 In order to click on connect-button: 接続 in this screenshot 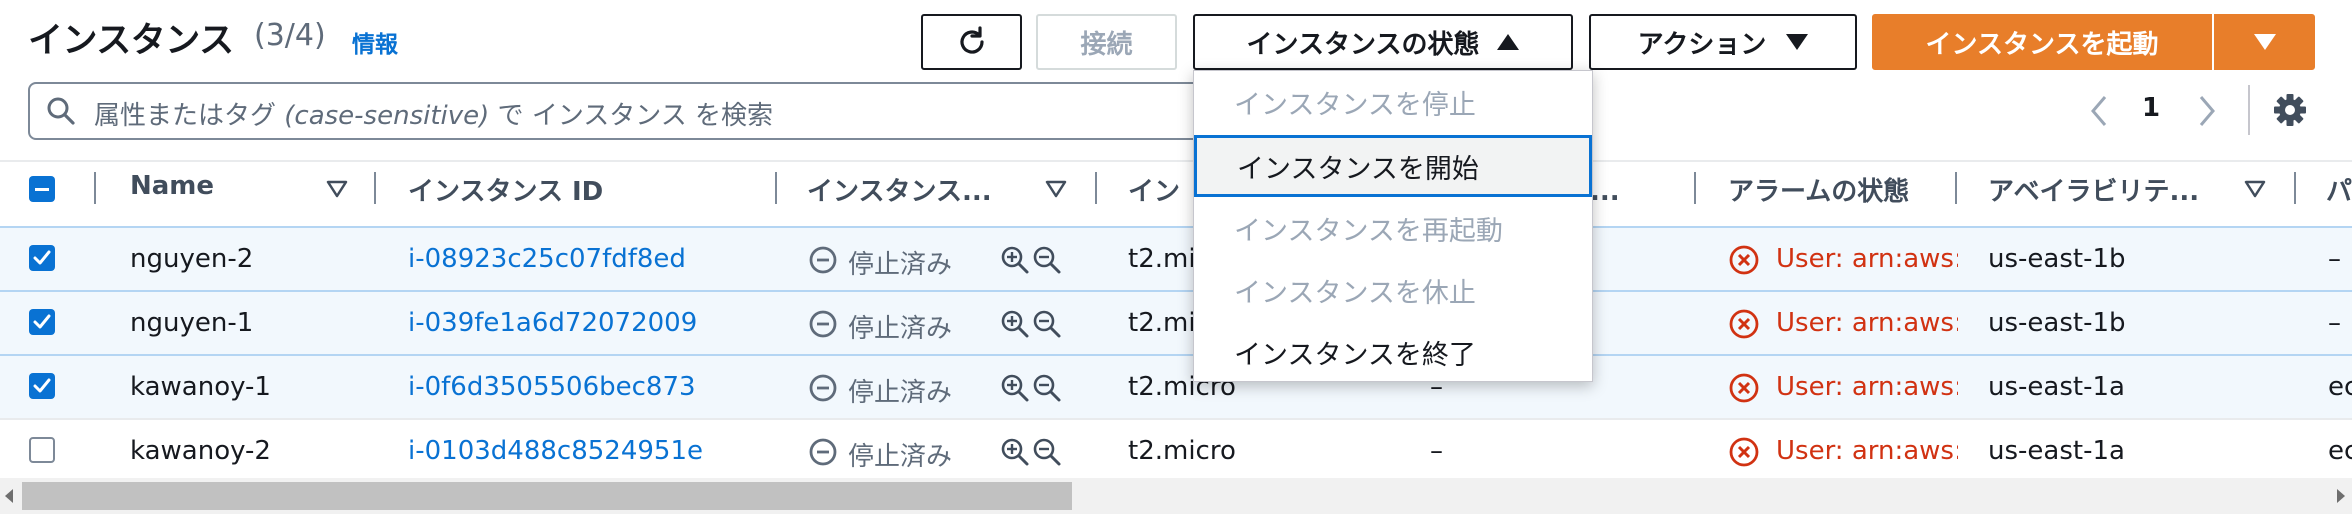, I will do `click(1106, 42)`.